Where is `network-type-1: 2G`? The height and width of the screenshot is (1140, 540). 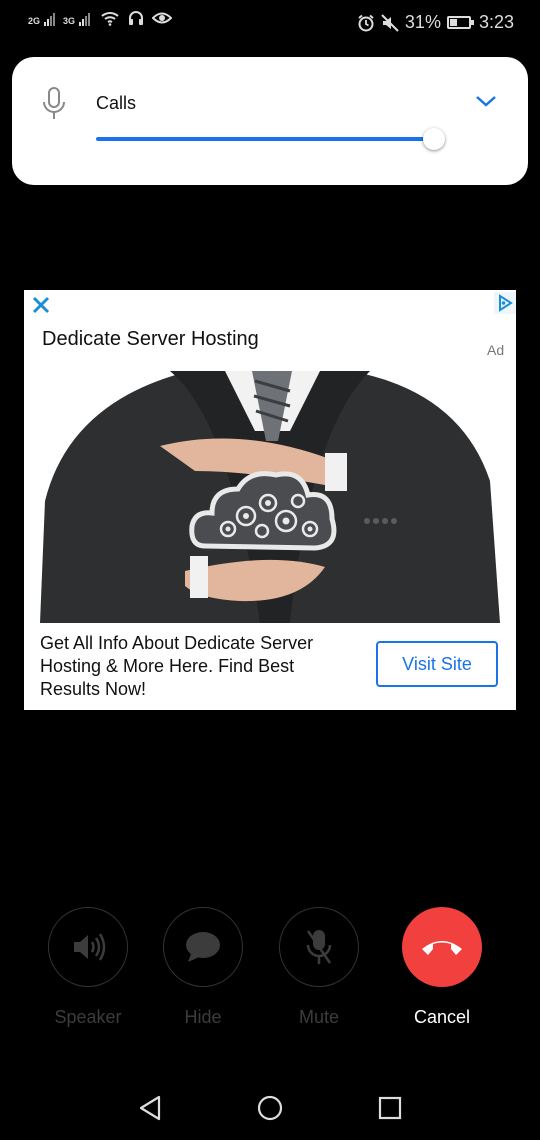 network-type-1: 2G is located at coordinates (34, 21).